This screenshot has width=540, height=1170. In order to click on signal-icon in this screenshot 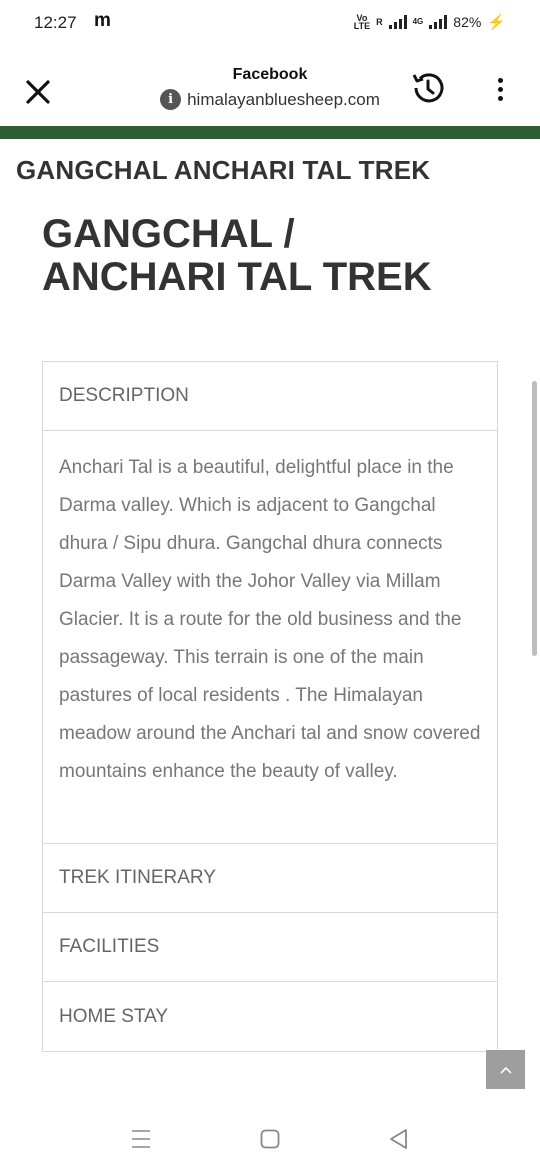, I will do `click(397, 22)`.